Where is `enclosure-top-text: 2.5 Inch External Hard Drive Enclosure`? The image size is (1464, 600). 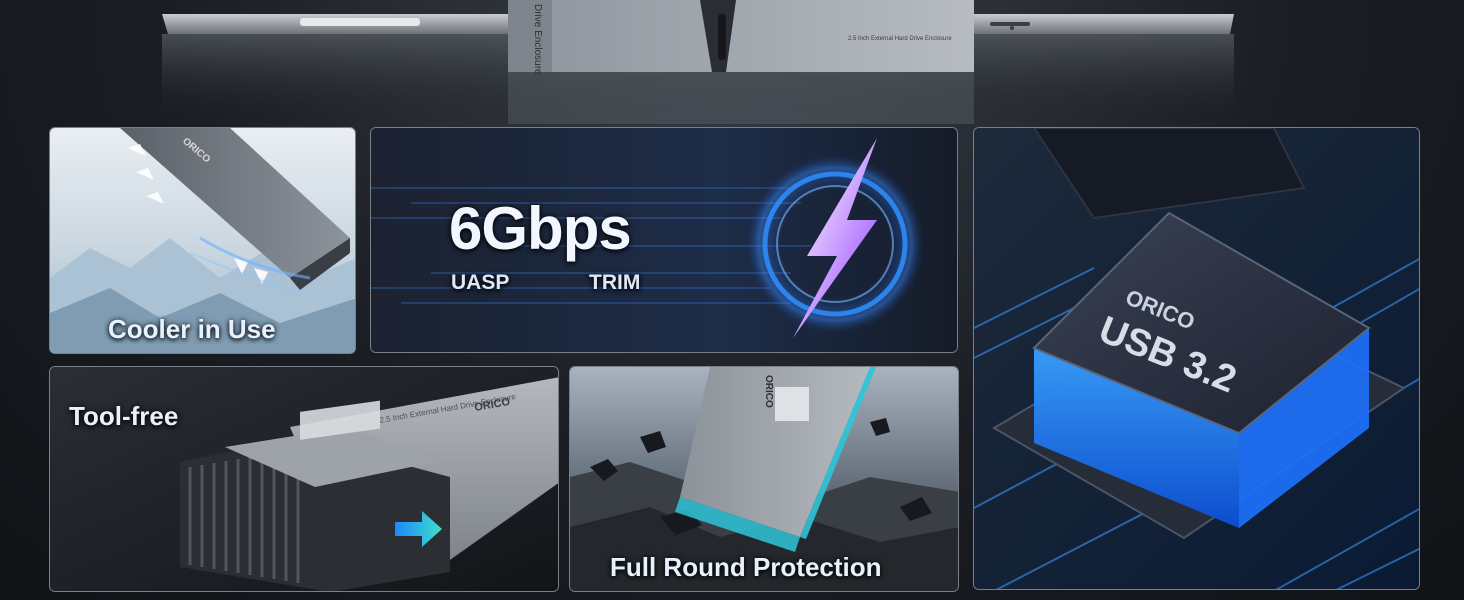
enclosure-top-text: 2.5 Inch External Hard Drive Enclosure is located at coordinates (900, 39).